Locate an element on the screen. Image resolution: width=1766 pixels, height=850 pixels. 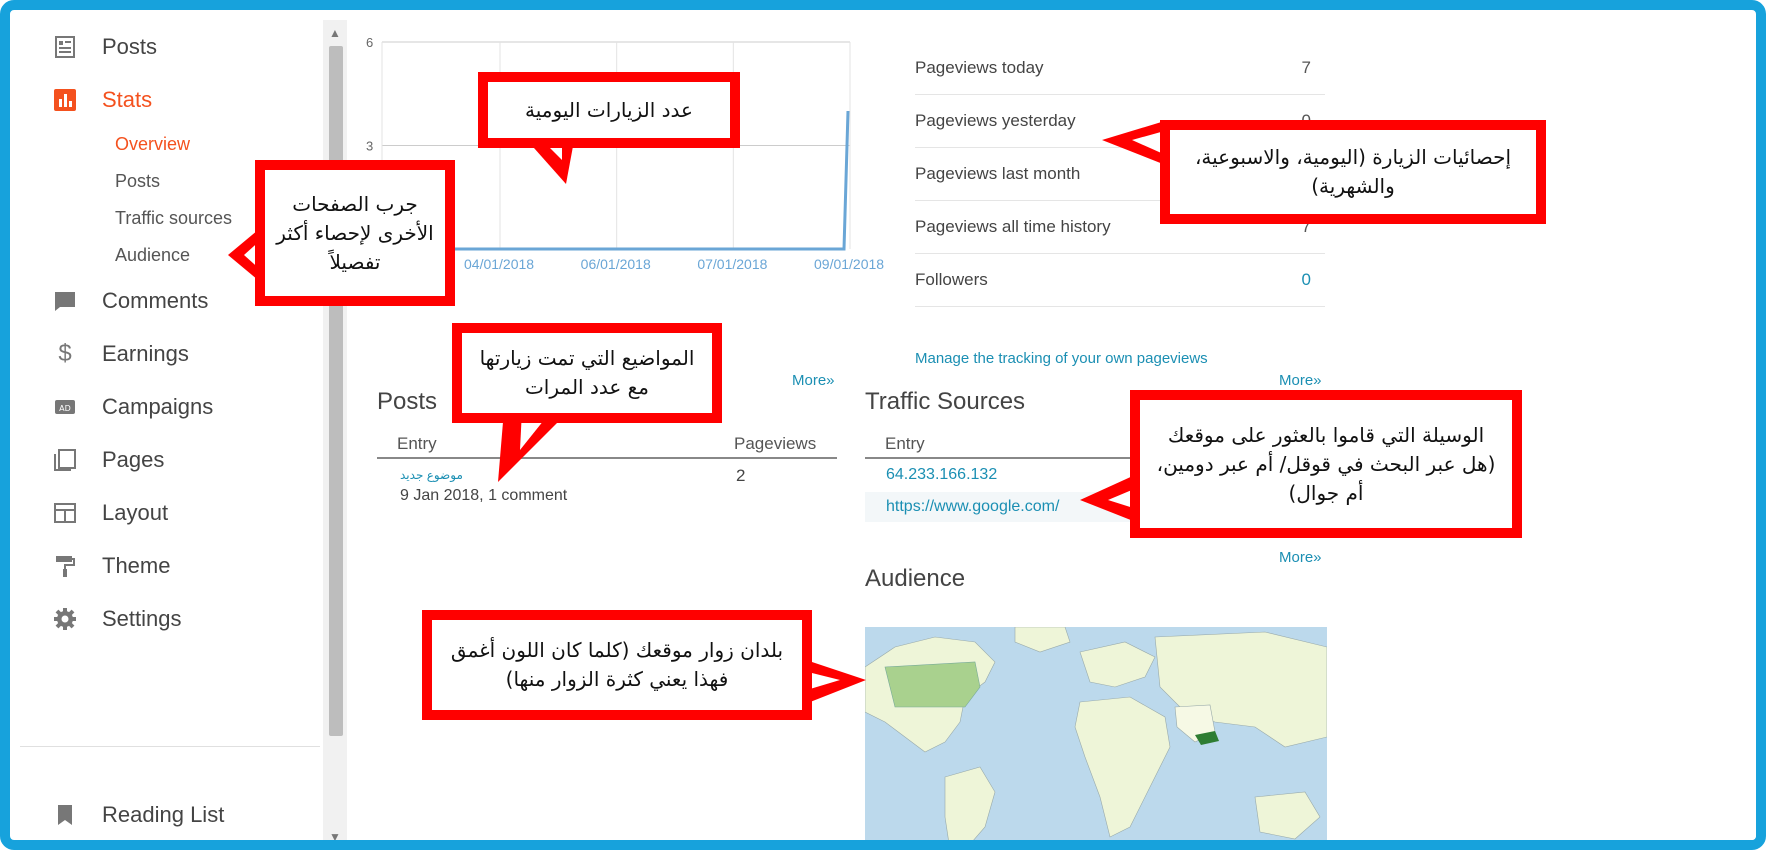
x-tick-label: 06/01/2018 is located at coordinates (616, 264).